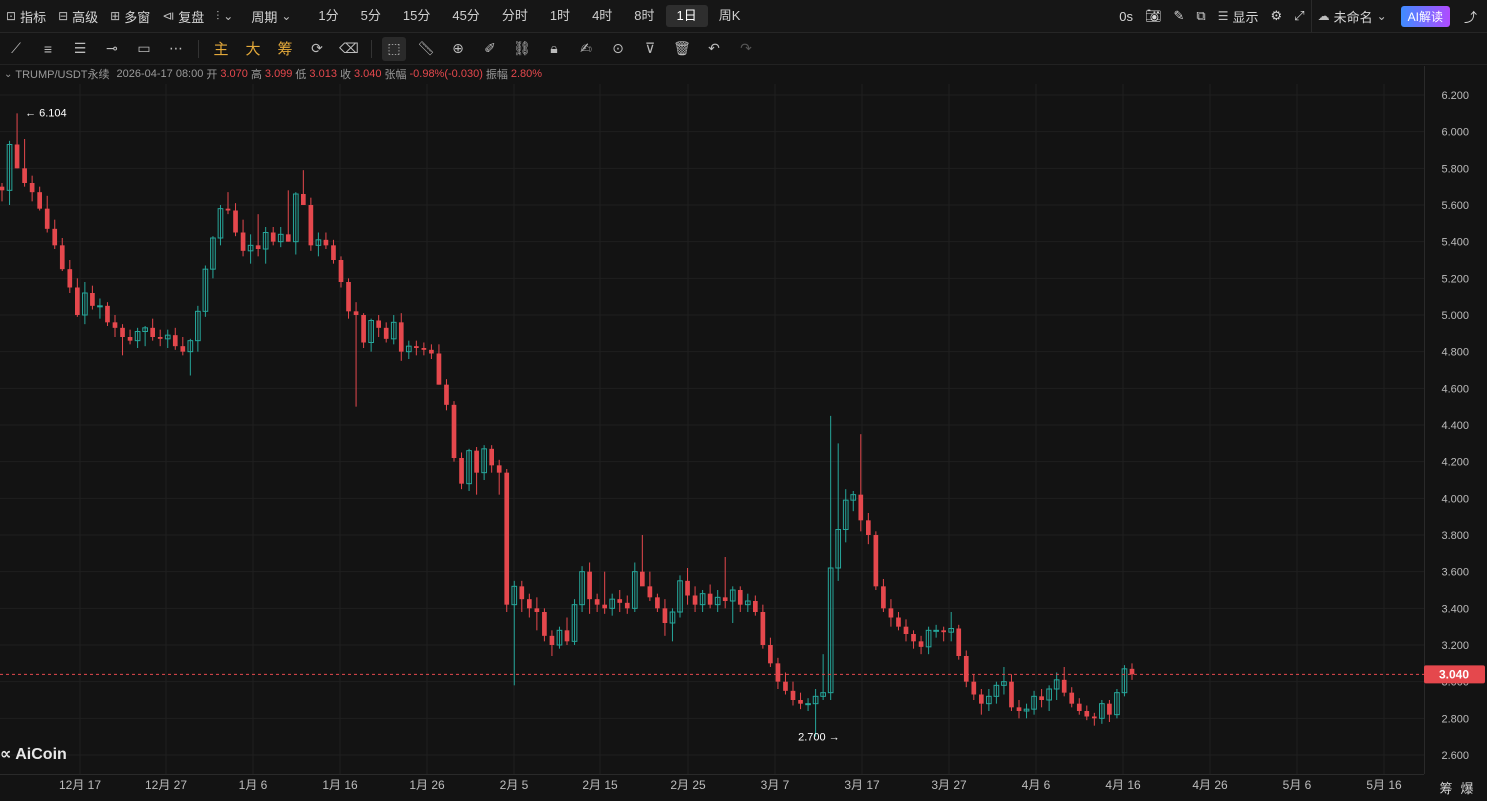 The height and width of the screenshot is (801, 1487). Describe the element at coordinates (1179, 16) in the screenshot. I see `pen-icon: ✎` at that location.